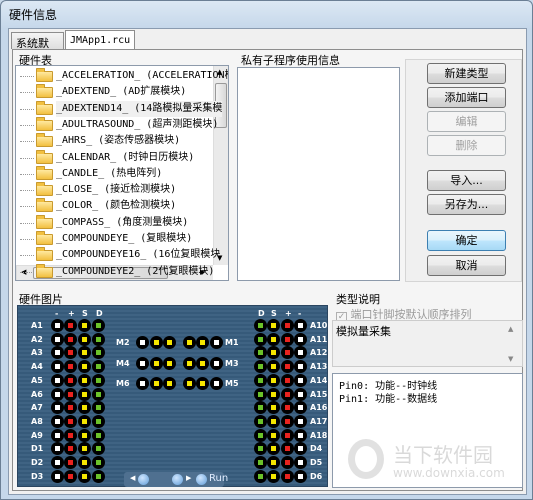 This screenshot has width=533, height=500. I want to click on tree-item: _ACCELERATION_ (ACCELERATION模, so click(122, 76).